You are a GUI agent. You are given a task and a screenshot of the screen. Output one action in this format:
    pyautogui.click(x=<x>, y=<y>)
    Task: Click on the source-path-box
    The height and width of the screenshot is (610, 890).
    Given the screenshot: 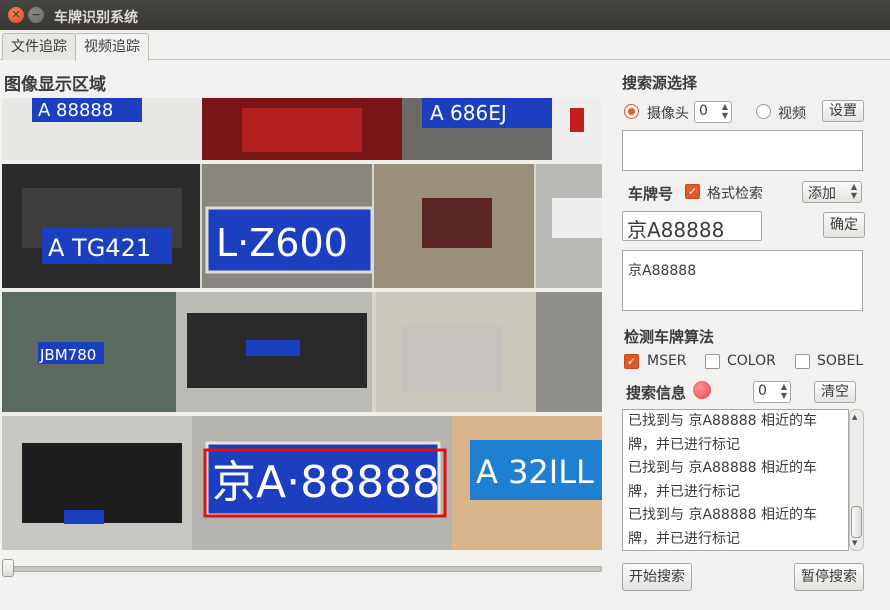 What is the action you would take?
    pyautogui.click(x=742, y=150)
    